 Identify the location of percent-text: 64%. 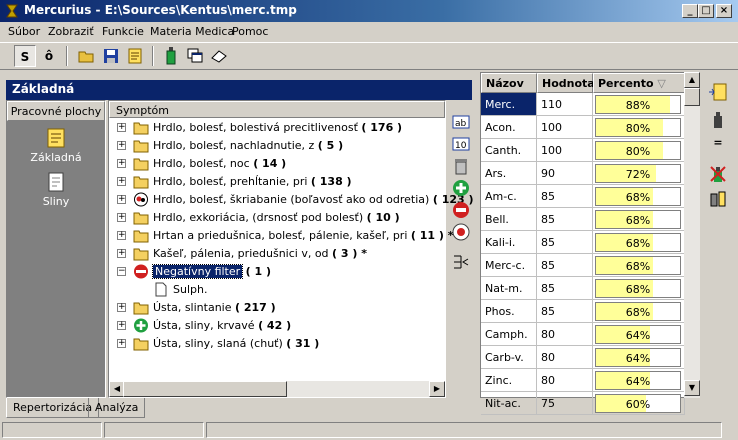
(638, 358).